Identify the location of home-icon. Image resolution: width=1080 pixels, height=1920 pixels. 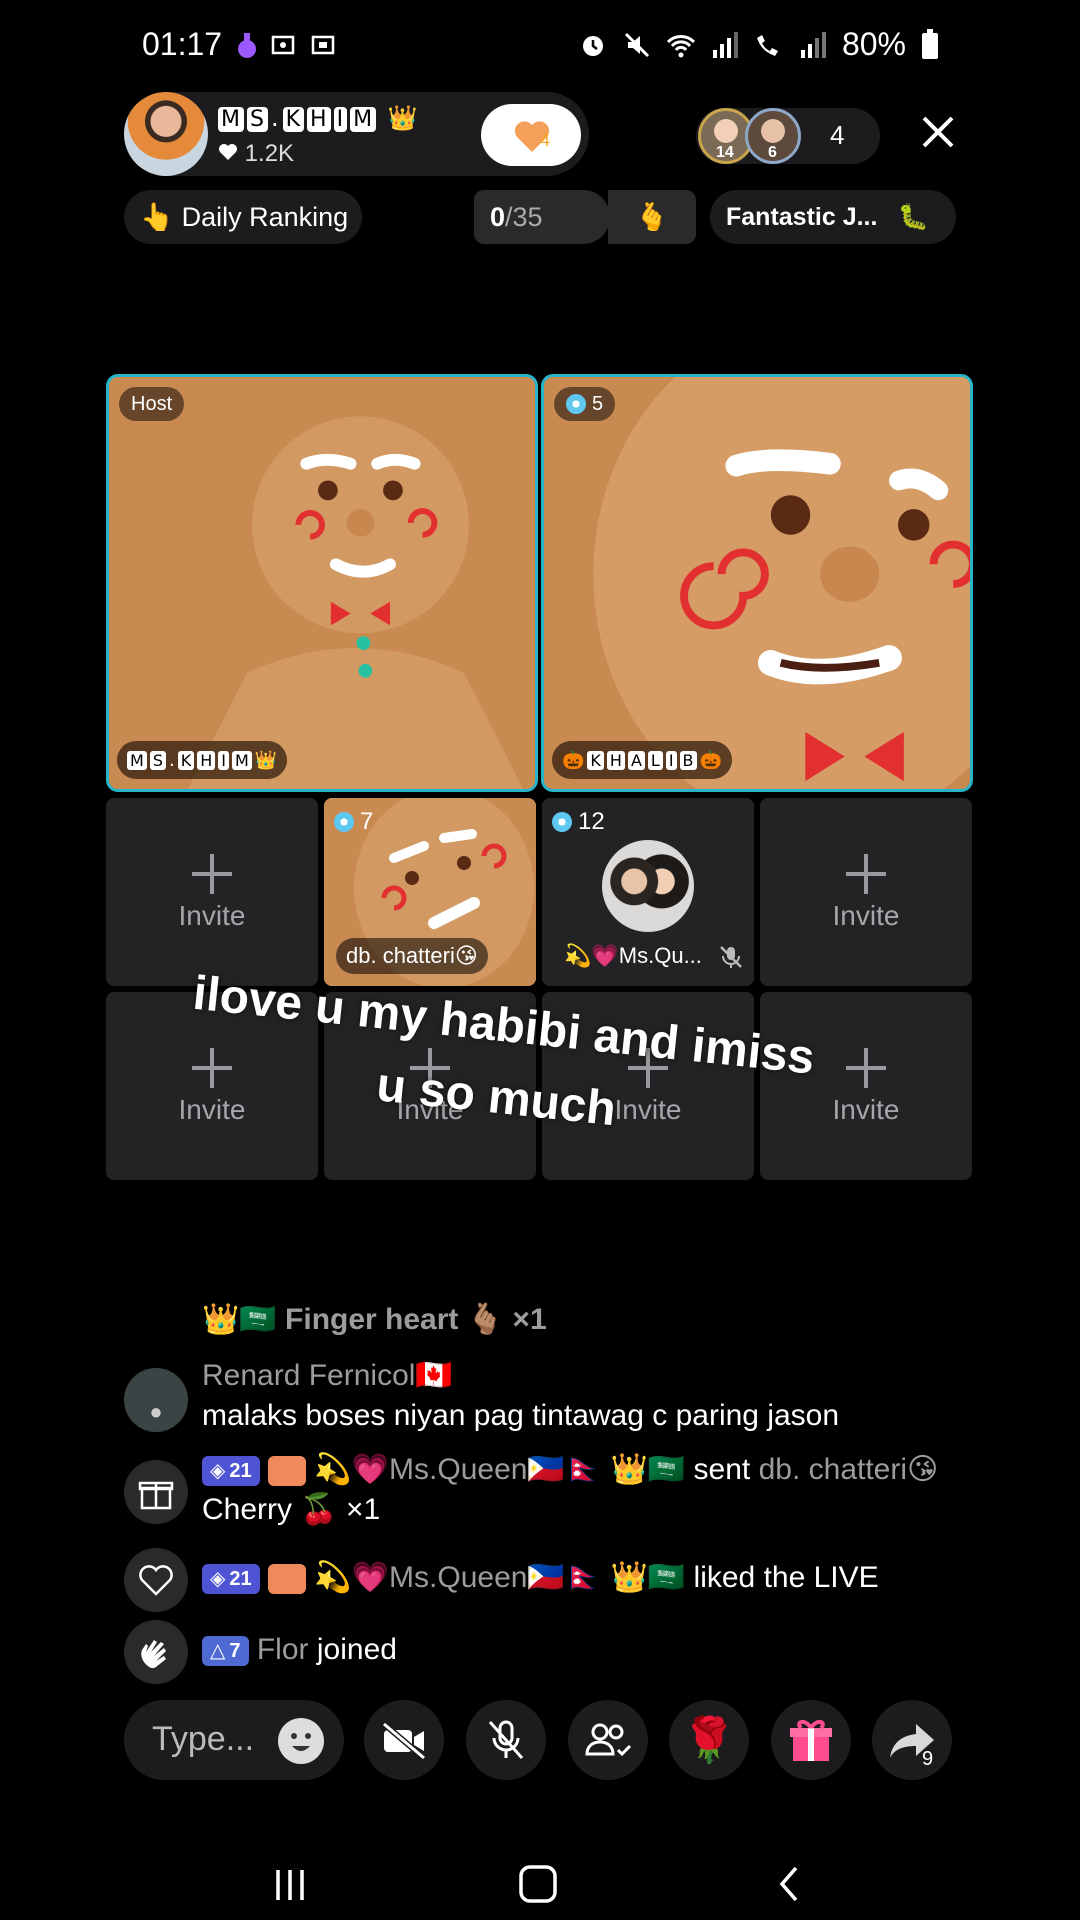
(538, 1884).